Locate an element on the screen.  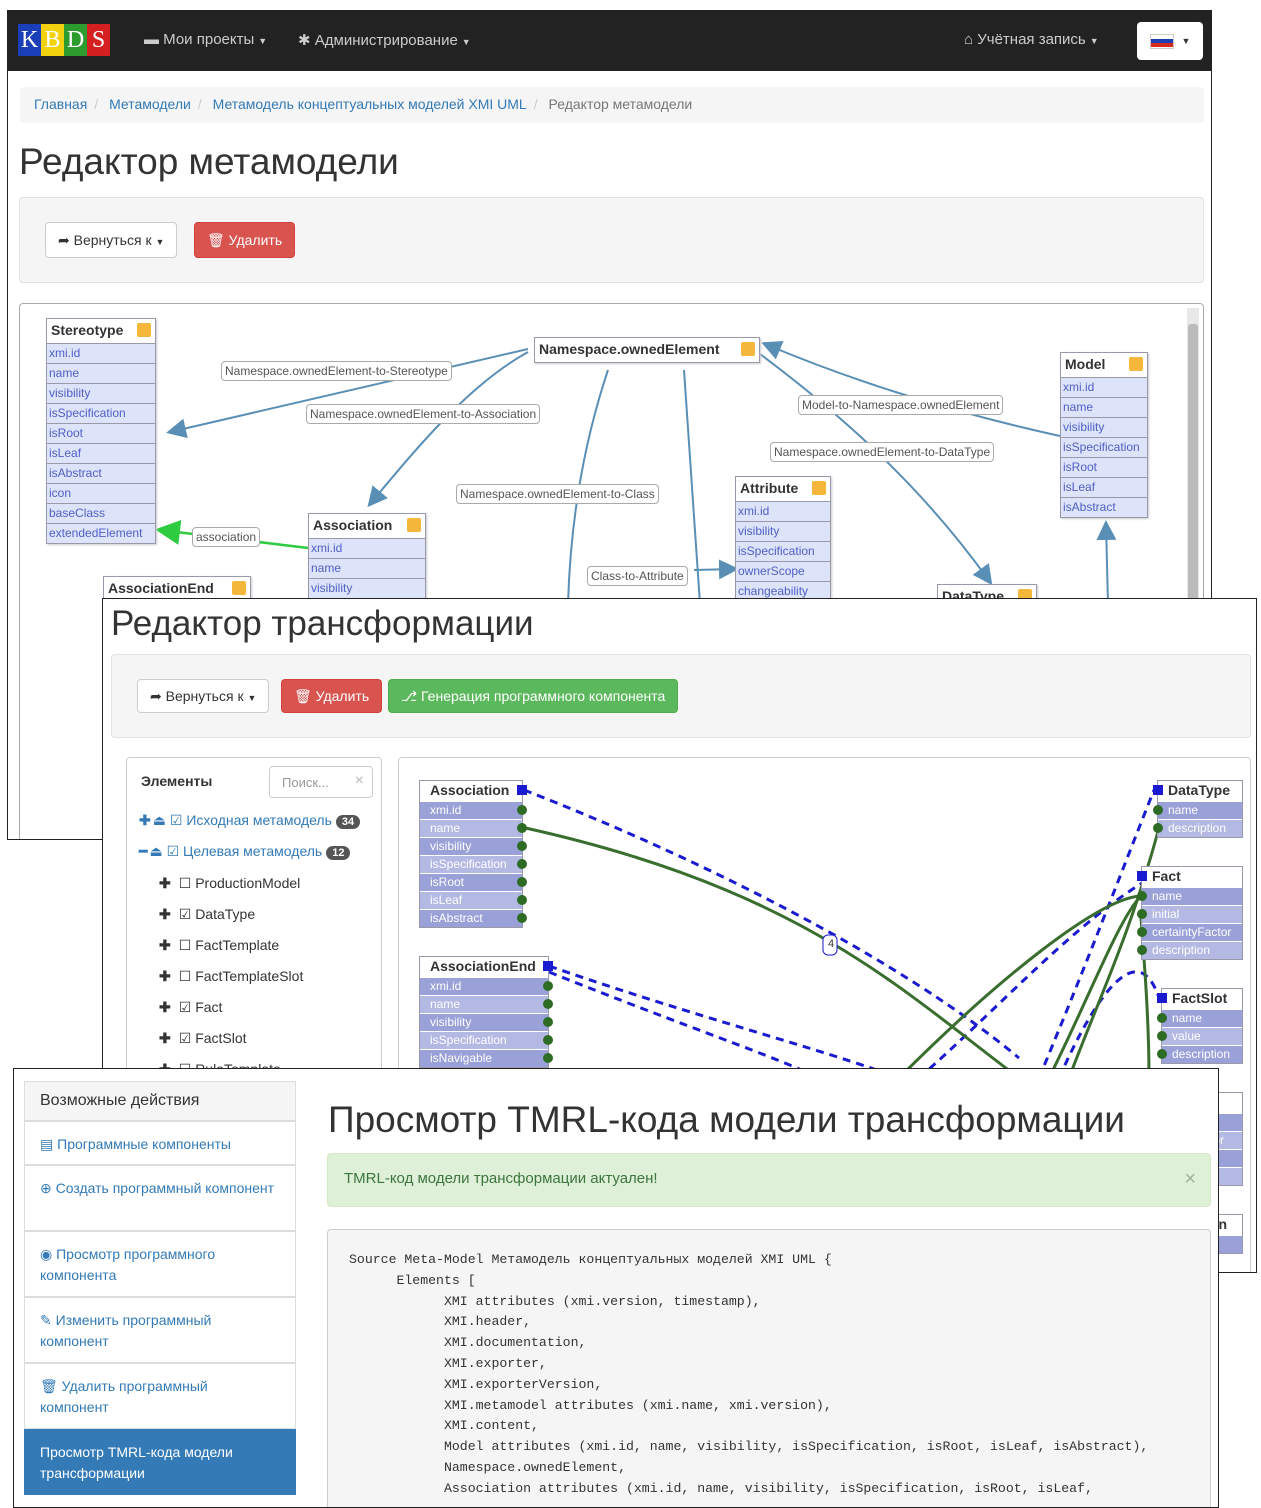
link-label-model-to-ns: Model-to-Namespace.ownedElement is located at coordinates (901, 405).